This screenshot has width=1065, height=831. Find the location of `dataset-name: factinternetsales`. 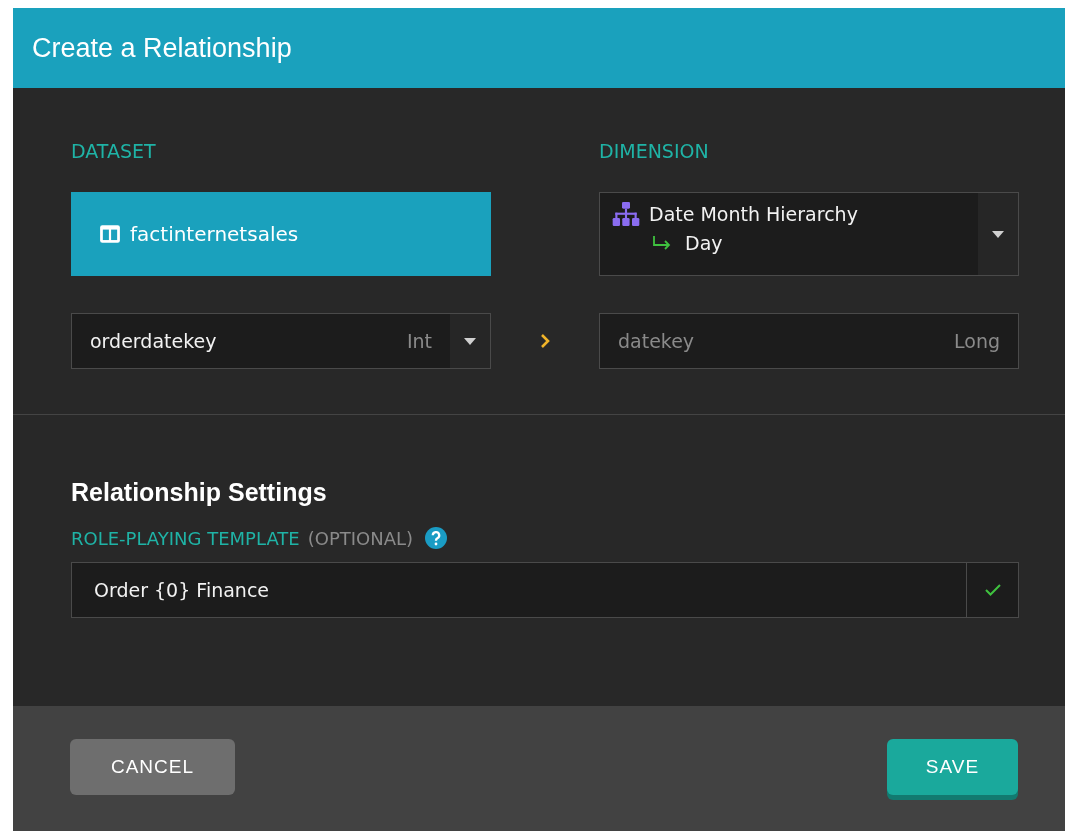

dataset-name: factinternetsales is located at coordinates (214, 234).